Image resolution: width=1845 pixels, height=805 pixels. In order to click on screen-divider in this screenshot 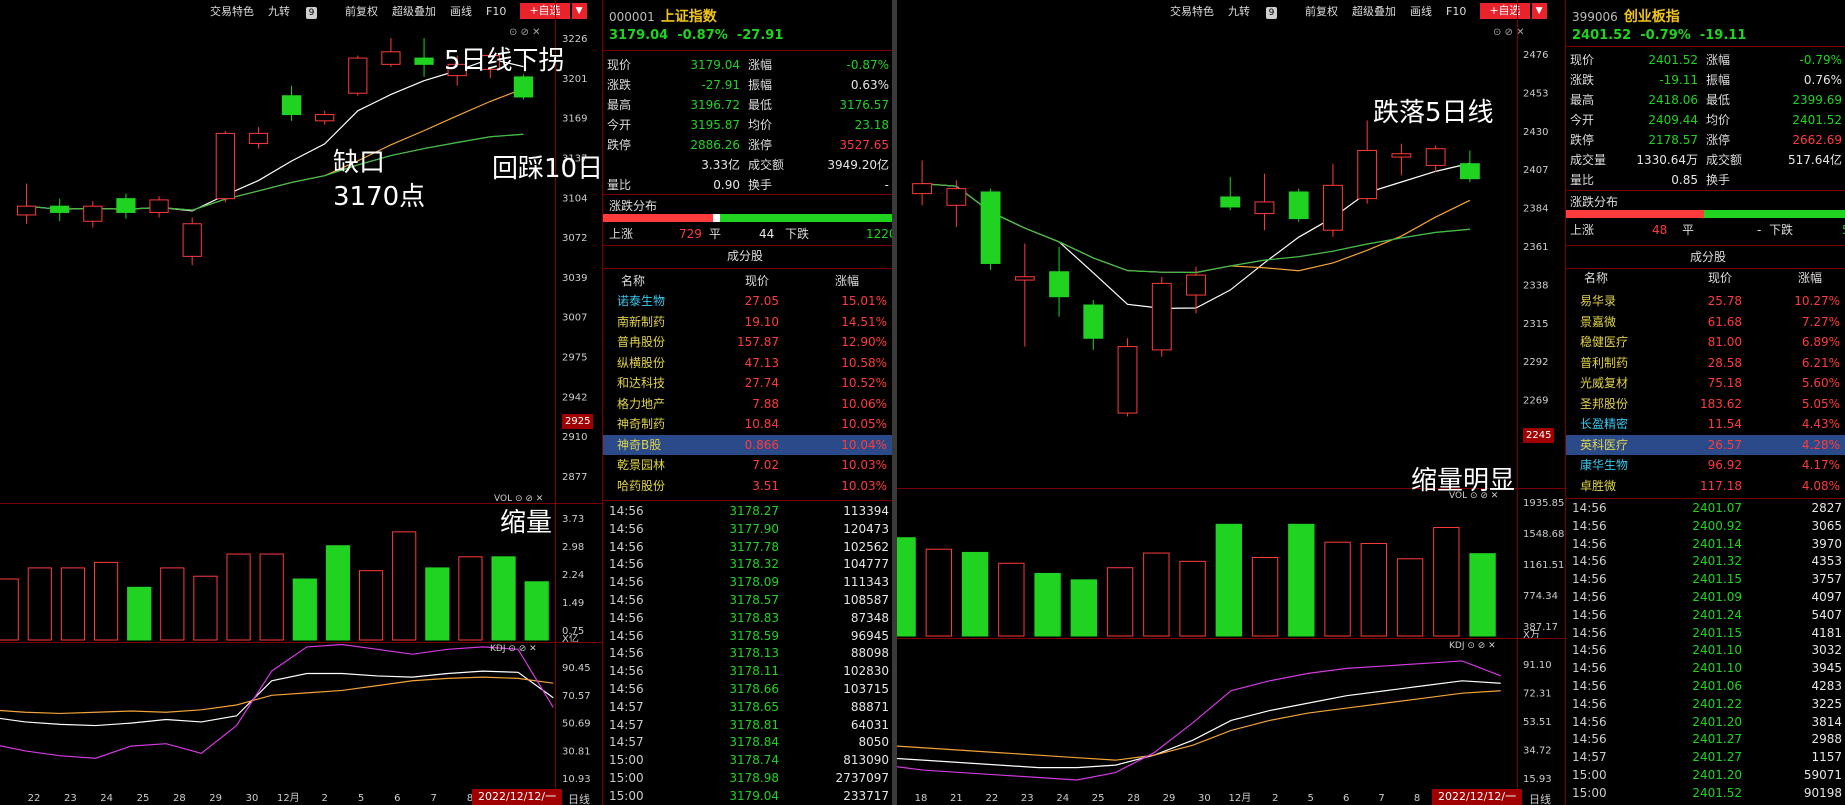, I will do `click(894, 402)`.